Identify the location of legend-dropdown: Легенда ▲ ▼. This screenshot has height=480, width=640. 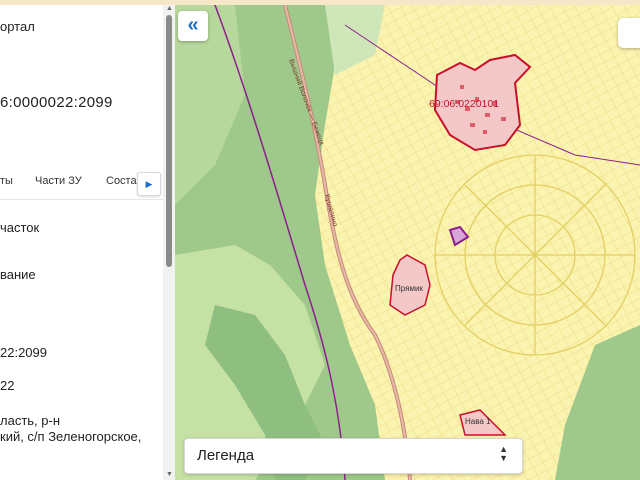
(353, 456).